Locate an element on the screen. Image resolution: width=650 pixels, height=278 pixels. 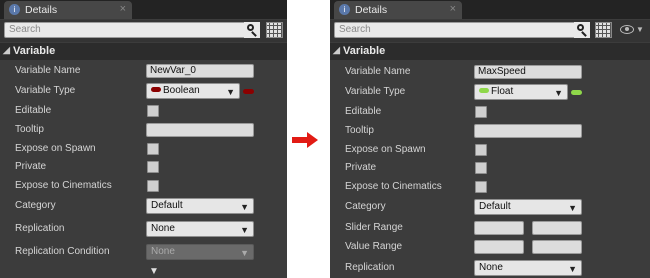
variable-name-field: NewVar_0 is located at coordinates (200, 71).